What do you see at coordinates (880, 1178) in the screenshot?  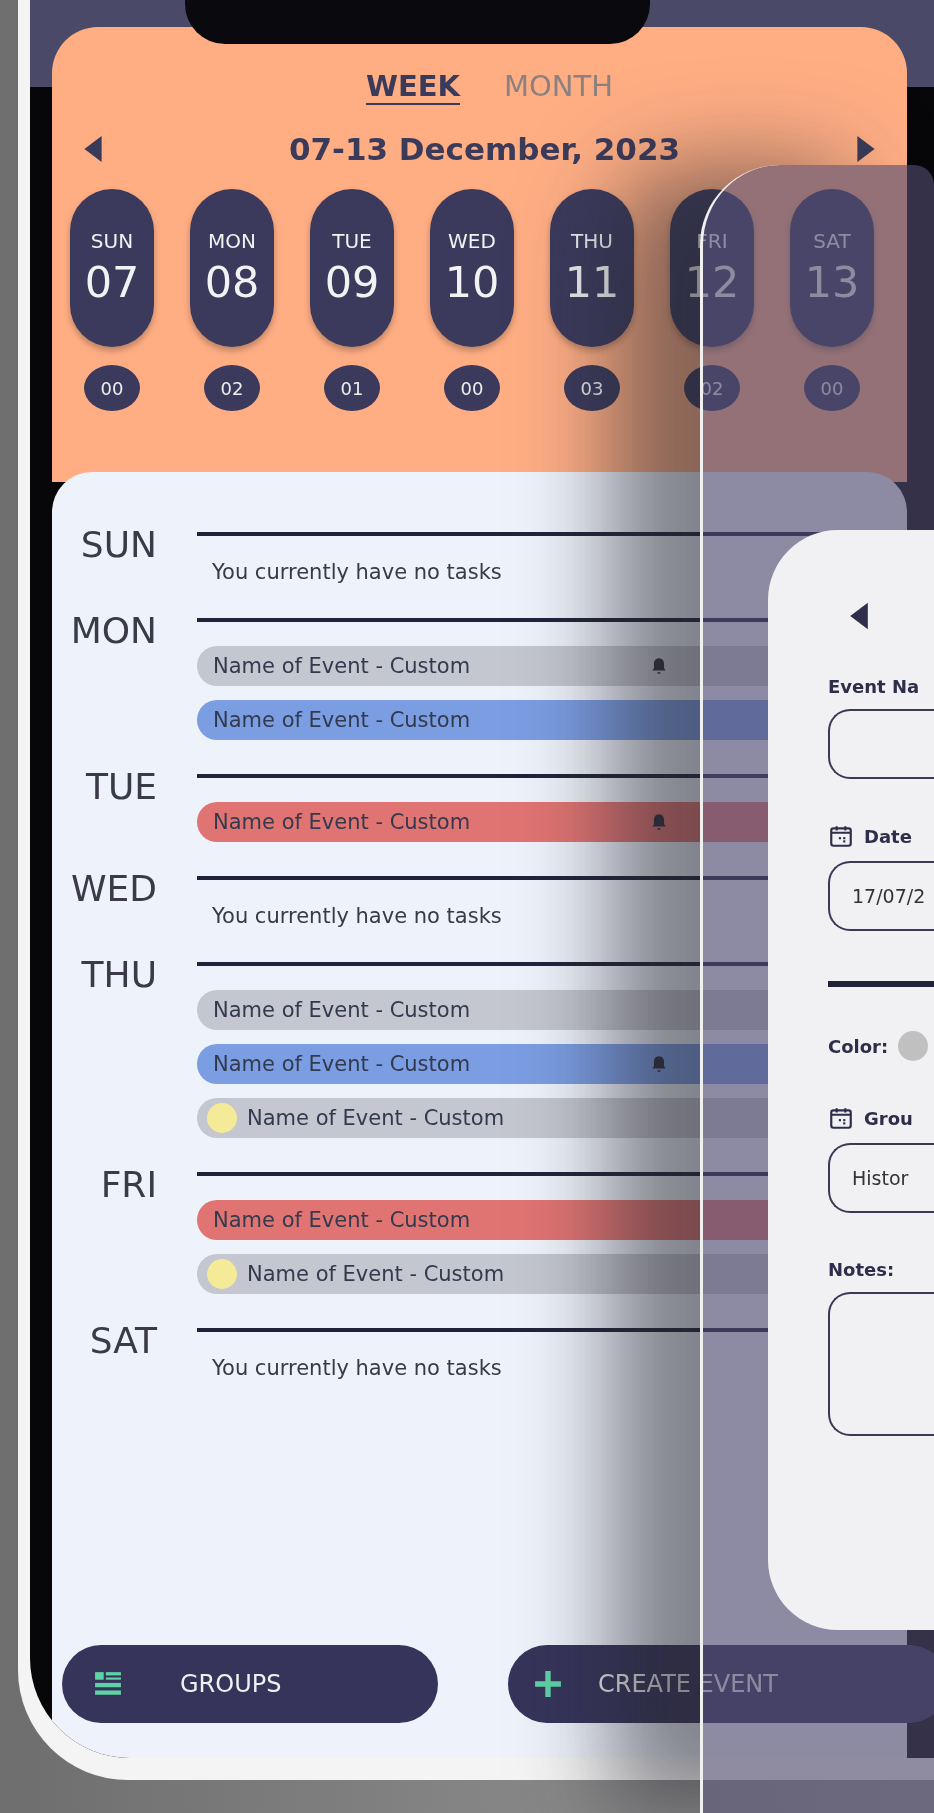 I see `group-field: Histor` at bounding box center [880, 1178].